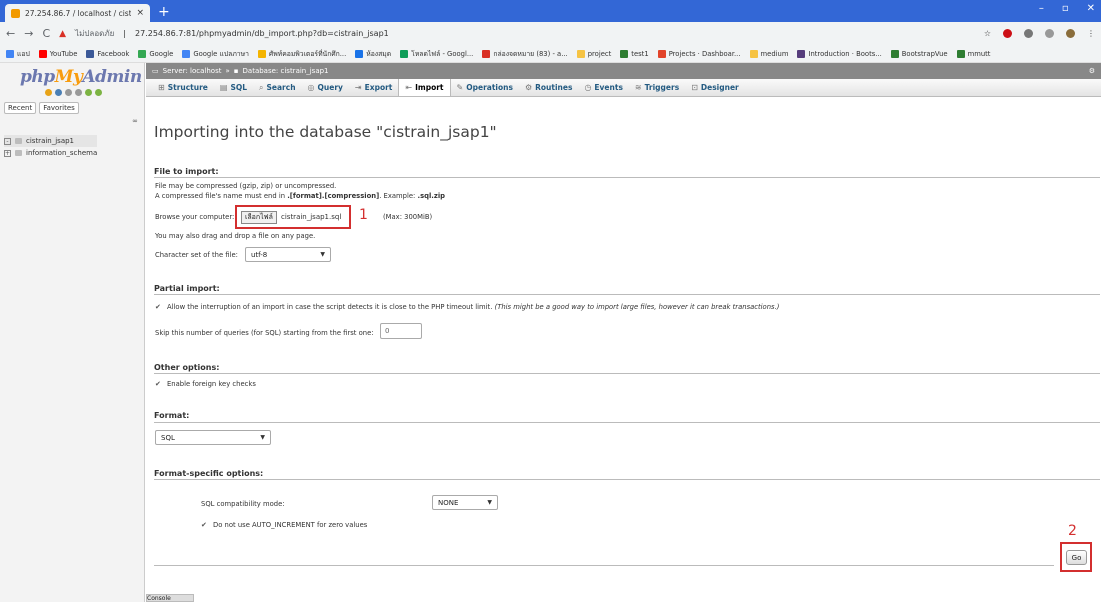 This screenshot has width=1101, height=602. I want to click on bookmark-item: mmutt, so click(973, 53).